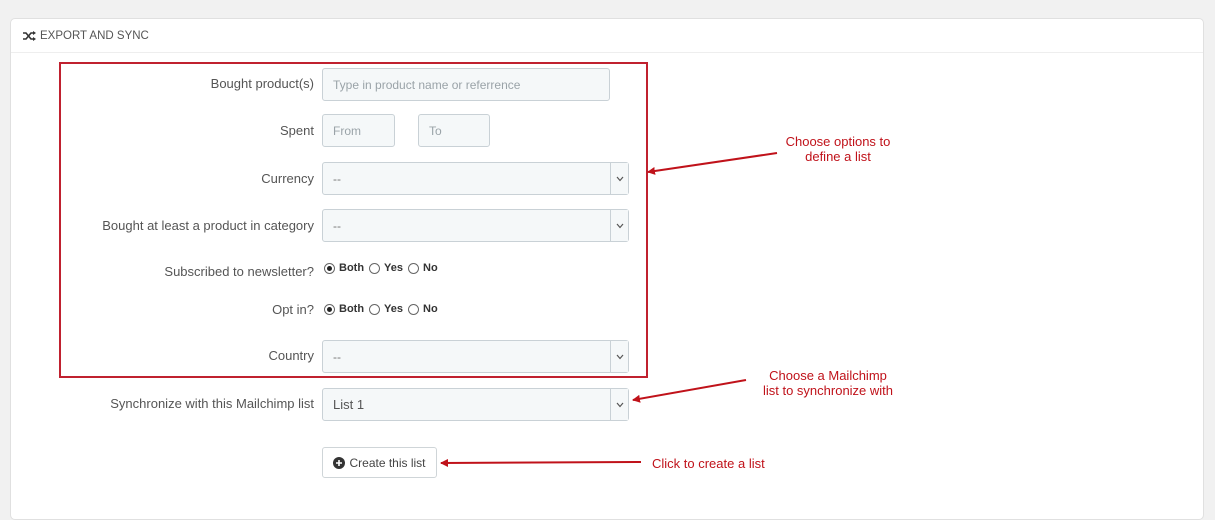  I want to click on mailchimp-annotation-line2: list to synchronize with, so click(828, 390).